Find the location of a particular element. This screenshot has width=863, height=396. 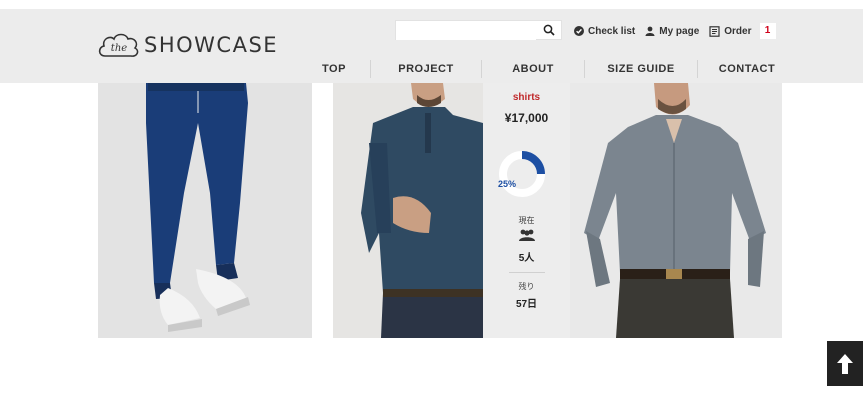

progress-ring is located at coordinates (522, 174).